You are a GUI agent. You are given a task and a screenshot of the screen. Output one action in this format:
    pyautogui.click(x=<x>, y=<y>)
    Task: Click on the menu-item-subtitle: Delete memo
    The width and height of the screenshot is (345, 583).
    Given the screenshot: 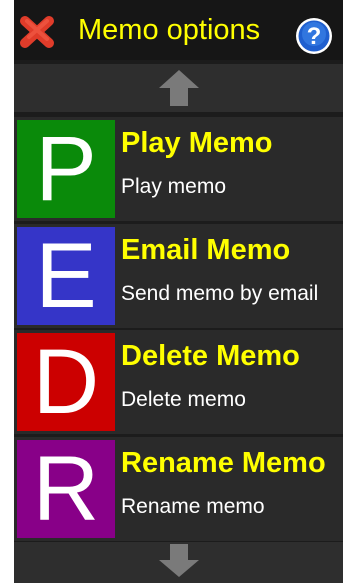 What is the action you would take?
    pyautogui.click(x=183, y=399)
    